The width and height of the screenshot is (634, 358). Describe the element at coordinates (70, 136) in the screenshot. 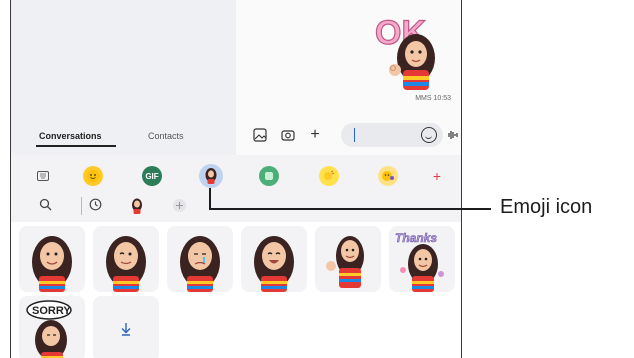

I see `tab-conversations: Conversations` at that location.